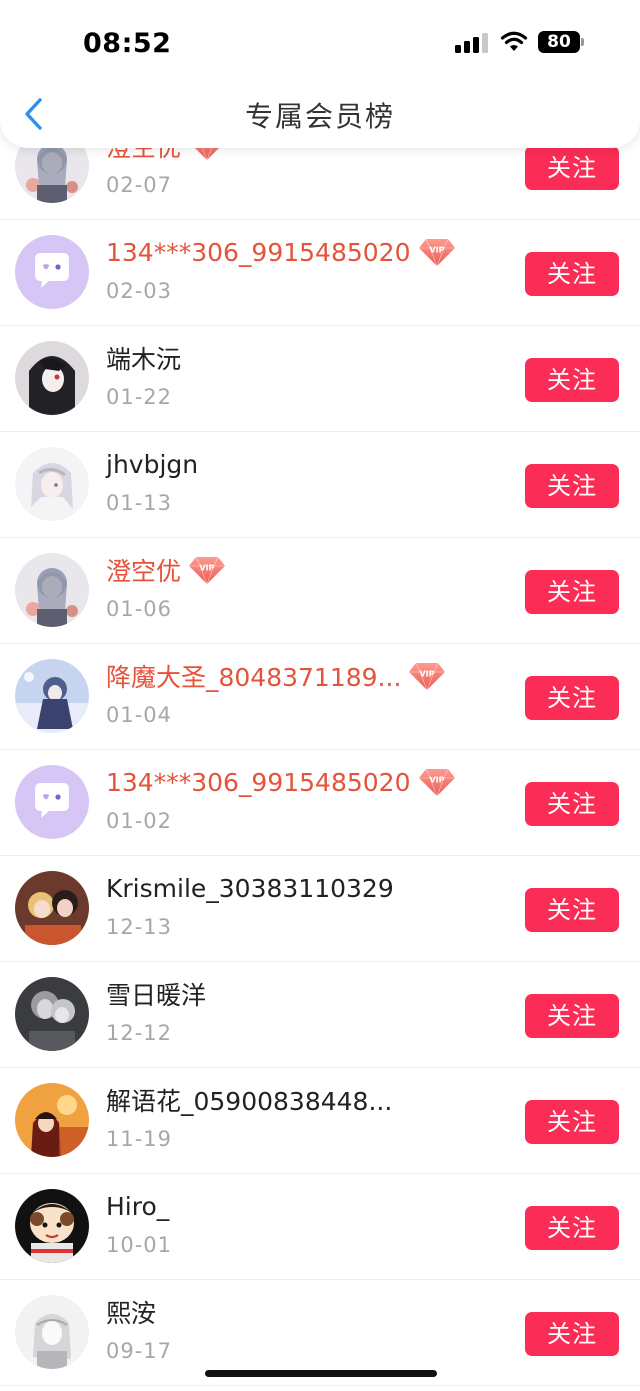 Image resolution: width=640 pixels, height=1391 pixels. Describe the element at coordinates (139, 927) in the screenshot. I see `member-date: 12-13` at that location.